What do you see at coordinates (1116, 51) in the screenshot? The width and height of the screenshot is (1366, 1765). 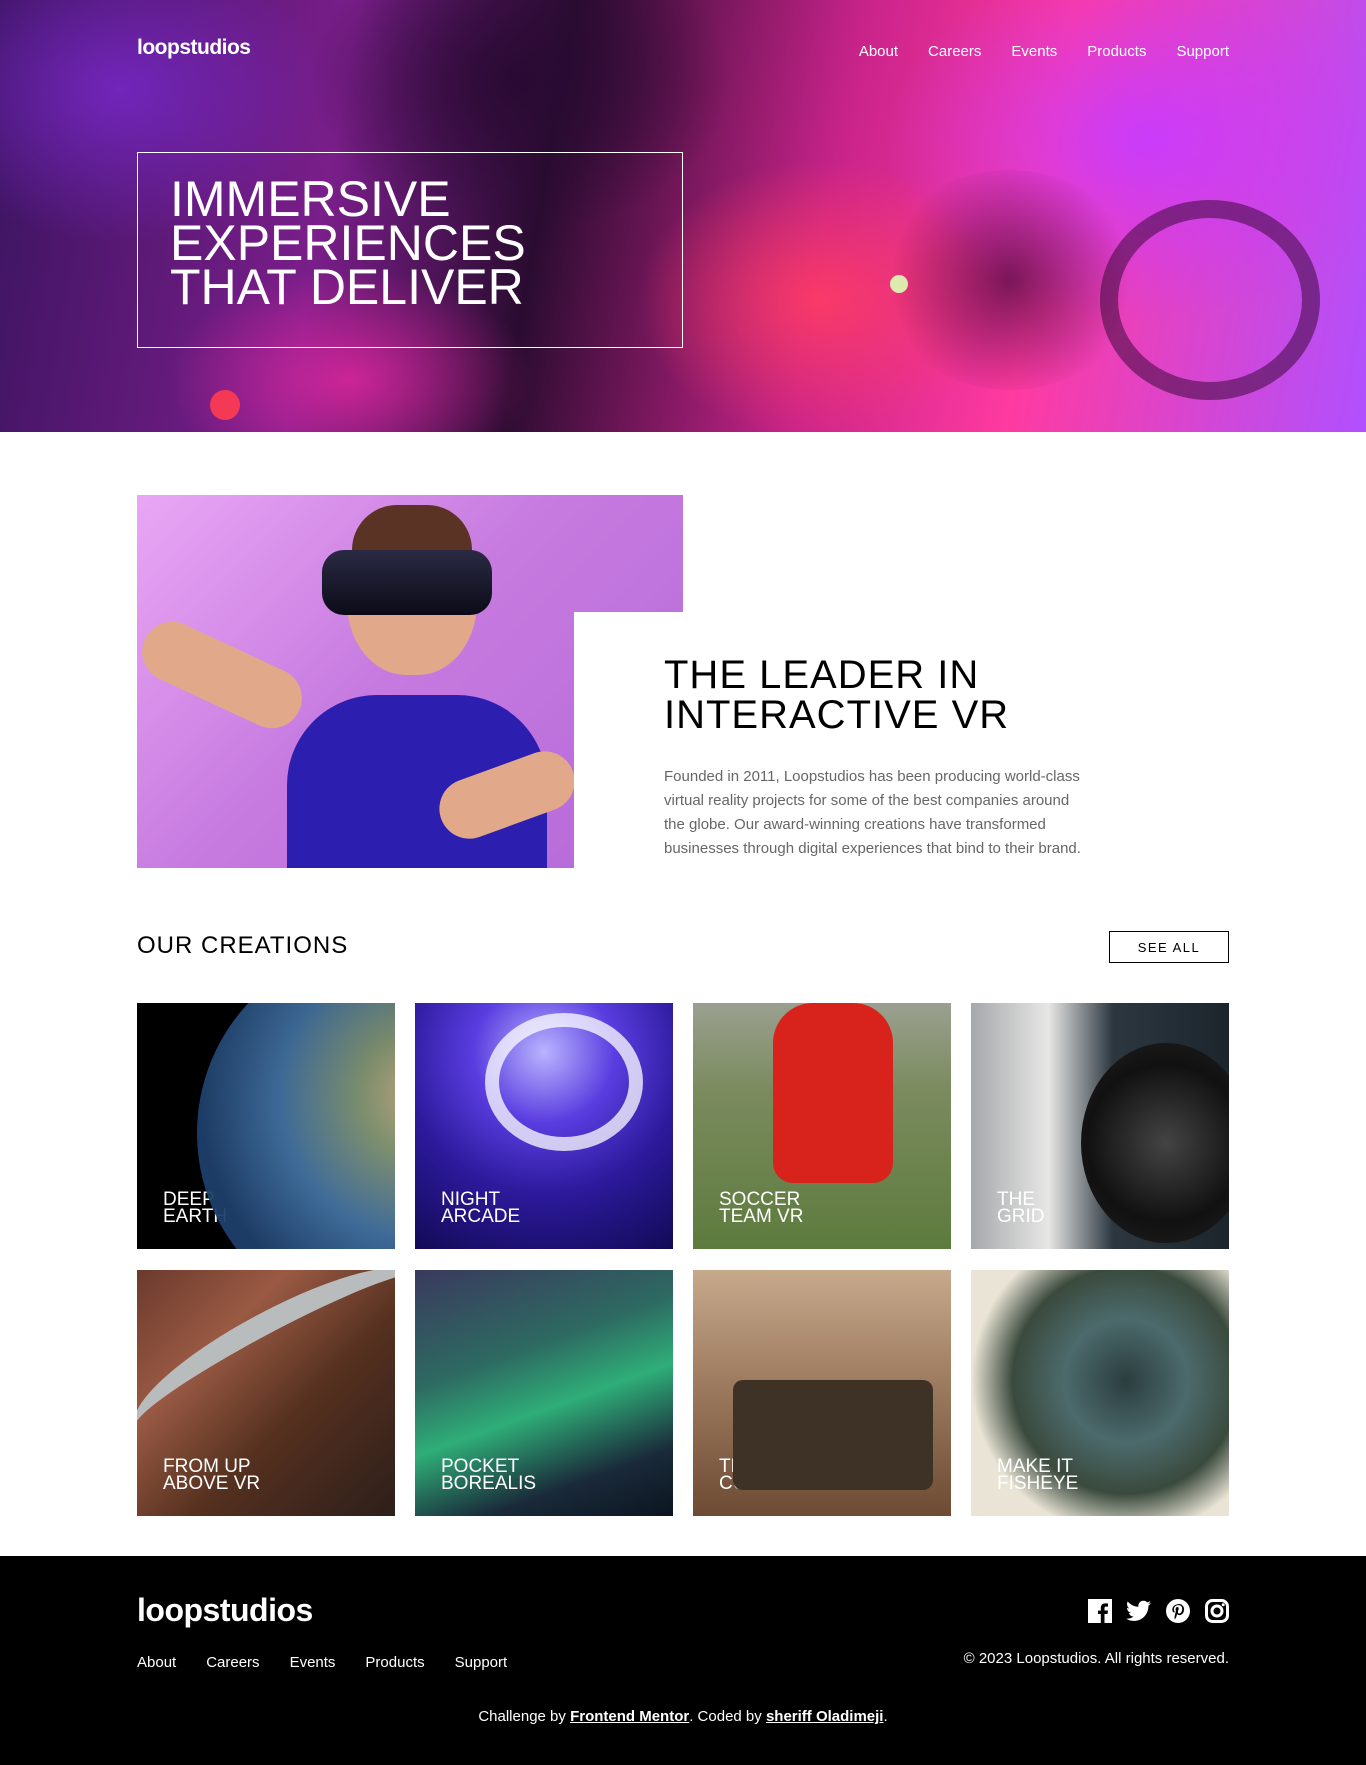 I see `nav-link-products: Products` at bounding box center [1116, 51].